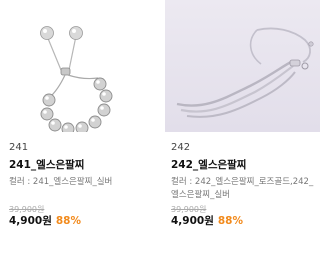 This screenshot has width=320, height=268. What do you see at coordinates (46, 164) in the screenshot?
I see `product-title: 241_엘스은팔찌` at bounding box center [46, 164].